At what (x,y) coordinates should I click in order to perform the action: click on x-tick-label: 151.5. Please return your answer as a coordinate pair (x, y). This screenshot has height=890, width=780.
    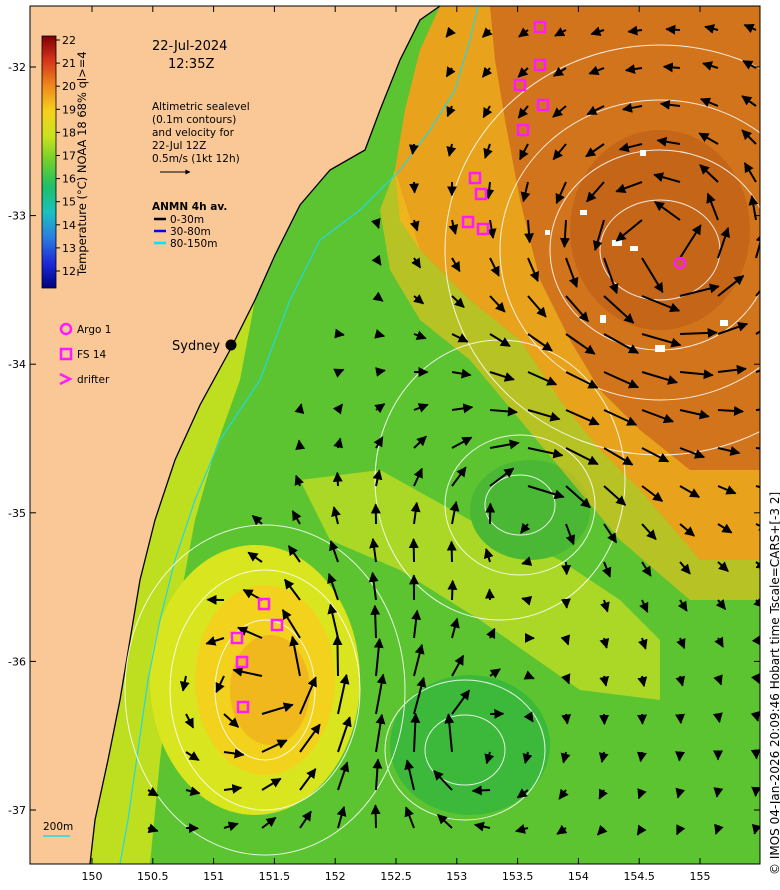
    Looking at the image, I should click on (275, 876).